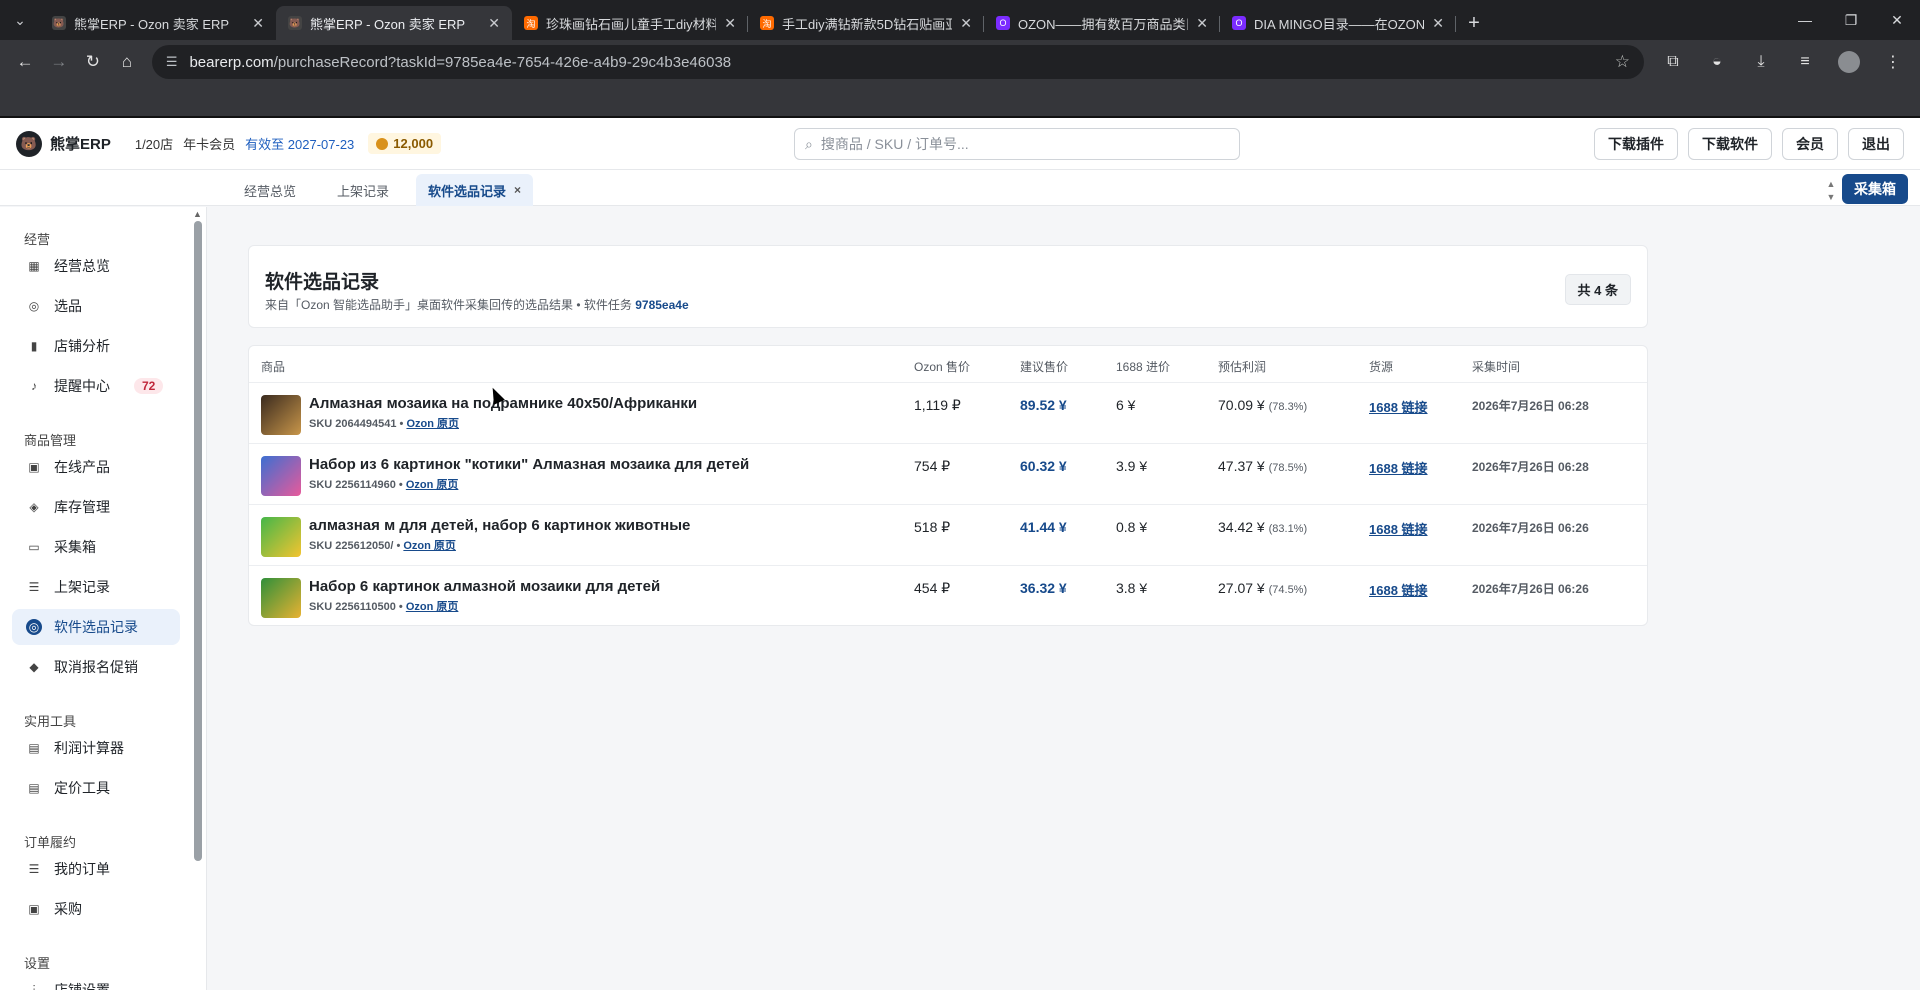 The width and height of the screenshot is (1920, 990). Describe the element at coordinates (154, 144) in the screenshot. I see `store-count: 1/20店` at that location.